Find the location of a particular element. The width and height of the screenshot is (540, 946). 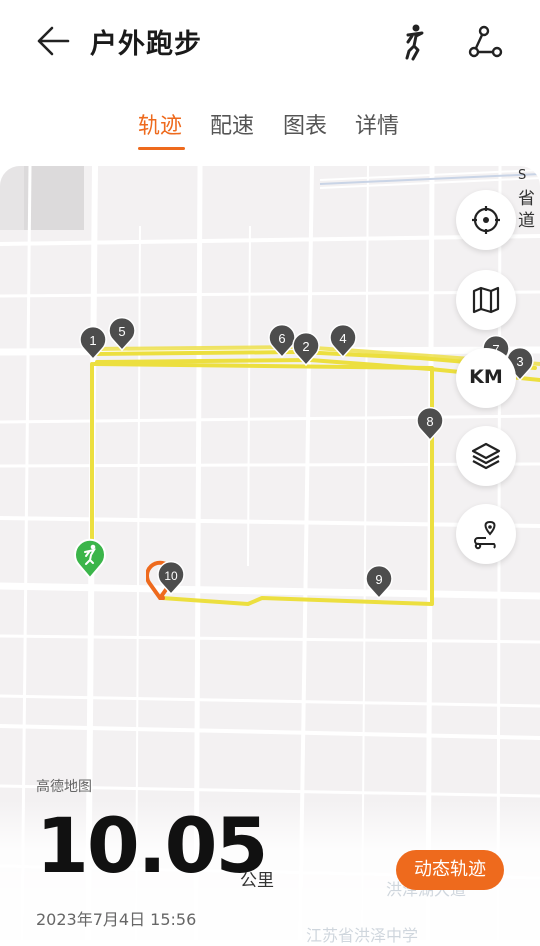

start-marker is located at coordinates (90, 559).